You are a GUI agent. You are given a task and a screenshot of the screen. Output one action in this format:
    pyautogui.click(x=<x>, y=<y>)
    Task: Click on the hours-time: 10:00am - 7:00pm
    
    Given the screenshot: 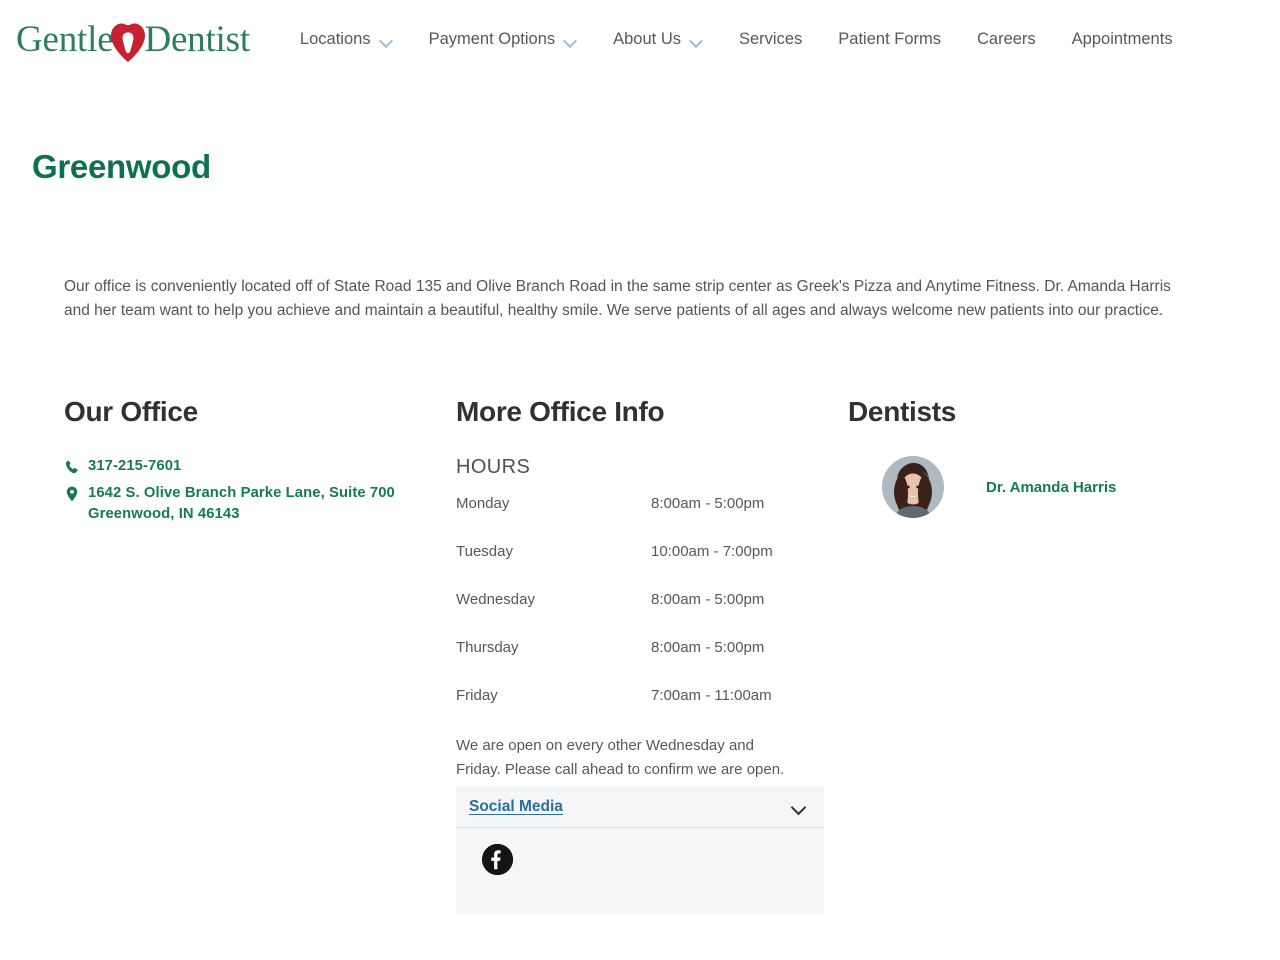 What is the action you would take?
    pyautogui.click(x=712, y=551)
    